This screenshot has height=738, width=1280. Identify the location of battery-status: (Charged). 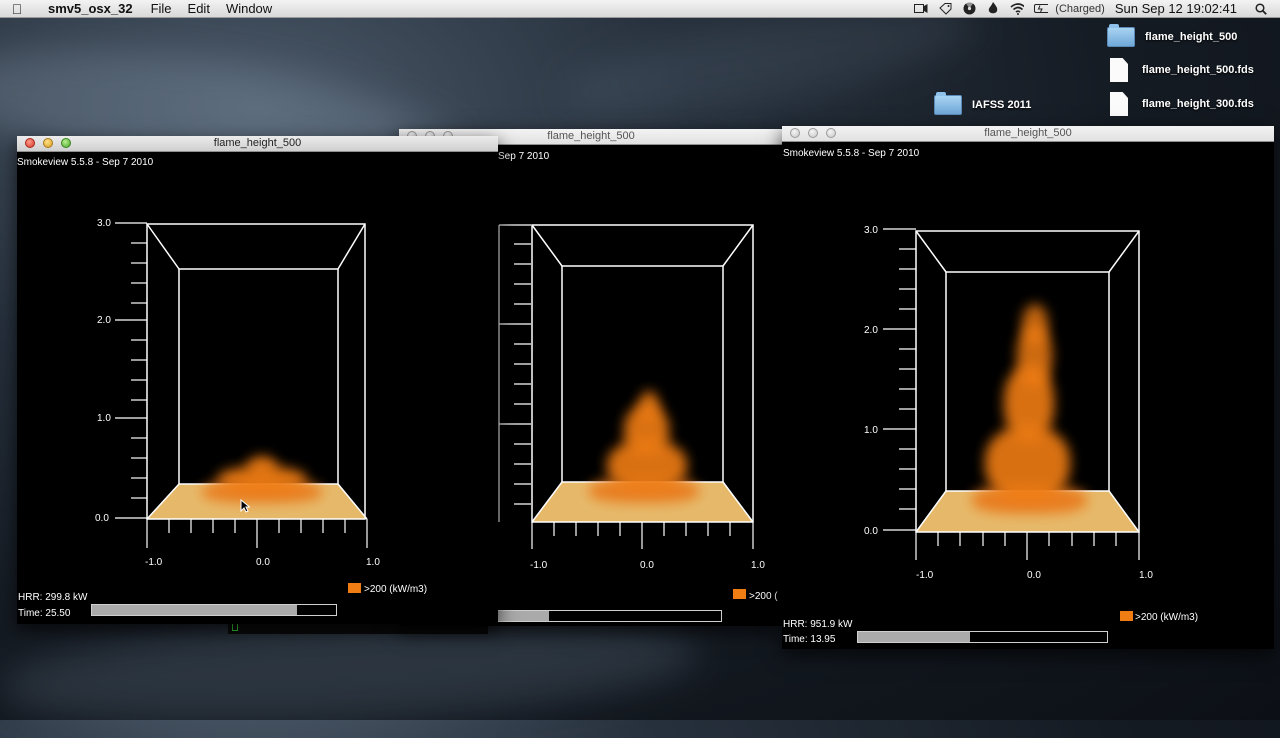
(1080, 8).